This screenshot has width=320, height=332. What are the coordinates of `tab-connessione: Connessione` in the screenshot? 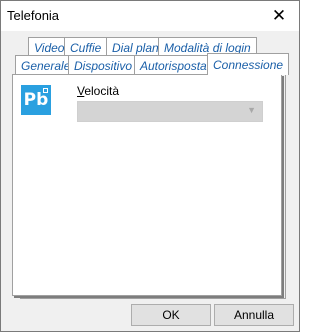 It's located at (248, 64).